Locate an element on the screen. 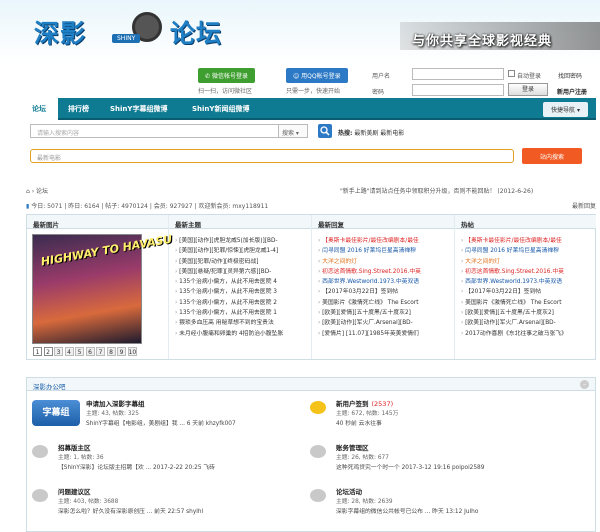  topic-link: › 135个治病小偏方，从此不用去医院 2 is located at coordinates (242, 303).